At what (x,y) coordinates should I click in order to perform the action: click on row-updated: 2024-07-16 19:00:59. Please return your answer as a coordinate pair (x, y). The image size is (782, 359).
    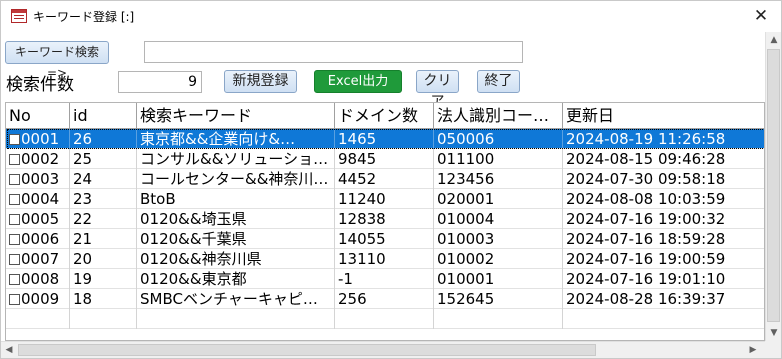
    Looking at the image, I should click on (663, 259).